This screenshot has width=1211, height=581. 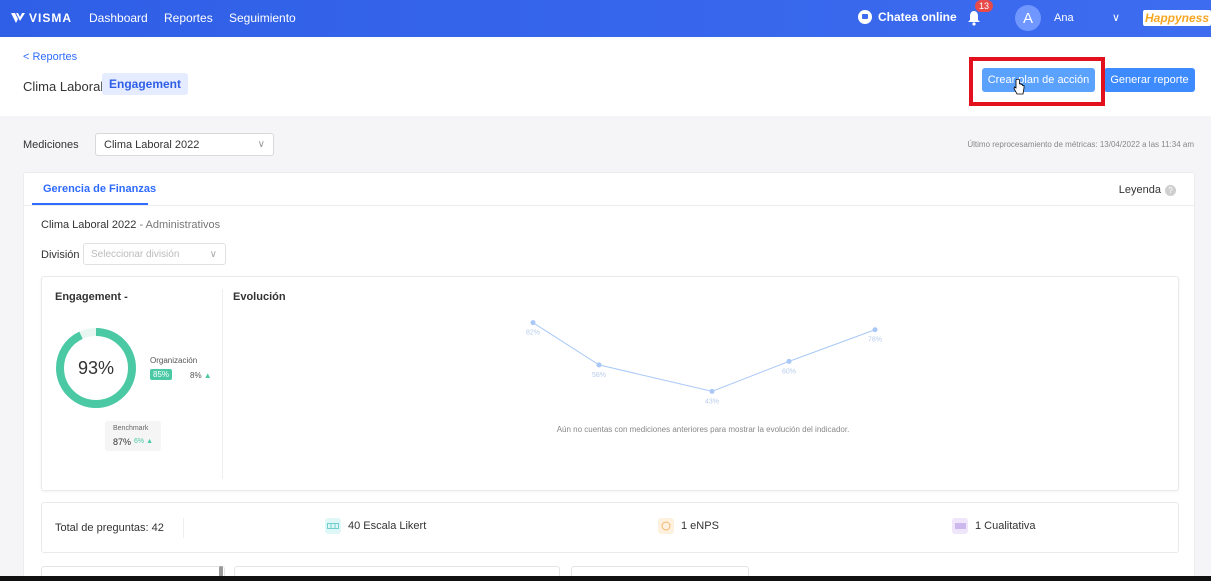 What do you see at coordinates (135, 254) in the screenshot?
I see `division-placeholder: Seleccionar división` at bounding box center [135, 254].